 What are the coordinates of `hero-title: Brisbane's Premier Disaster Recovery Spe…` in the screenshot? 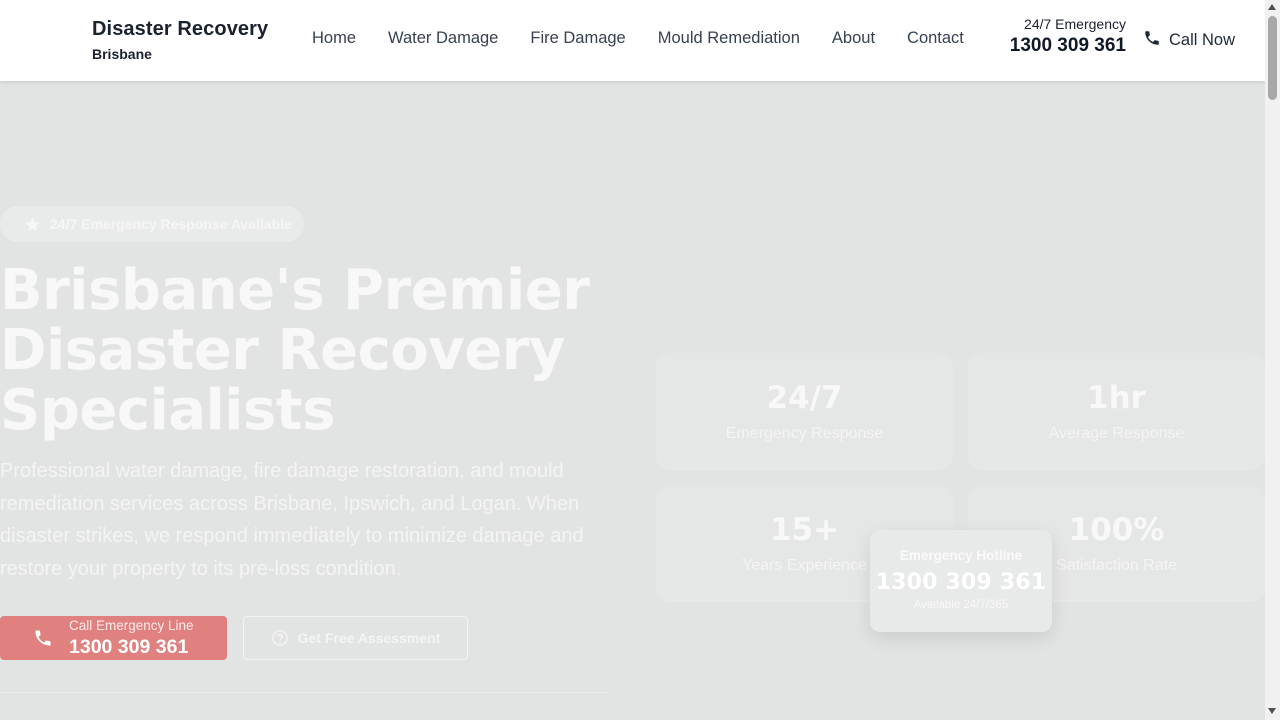 It's located at (310, 351).